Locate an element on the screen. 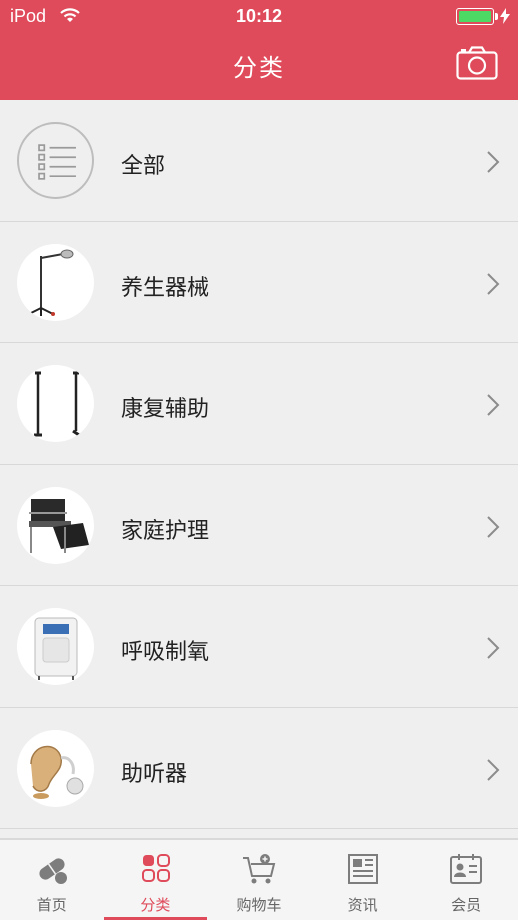  tab-category: 分类 is located at coordinates (155, 880).